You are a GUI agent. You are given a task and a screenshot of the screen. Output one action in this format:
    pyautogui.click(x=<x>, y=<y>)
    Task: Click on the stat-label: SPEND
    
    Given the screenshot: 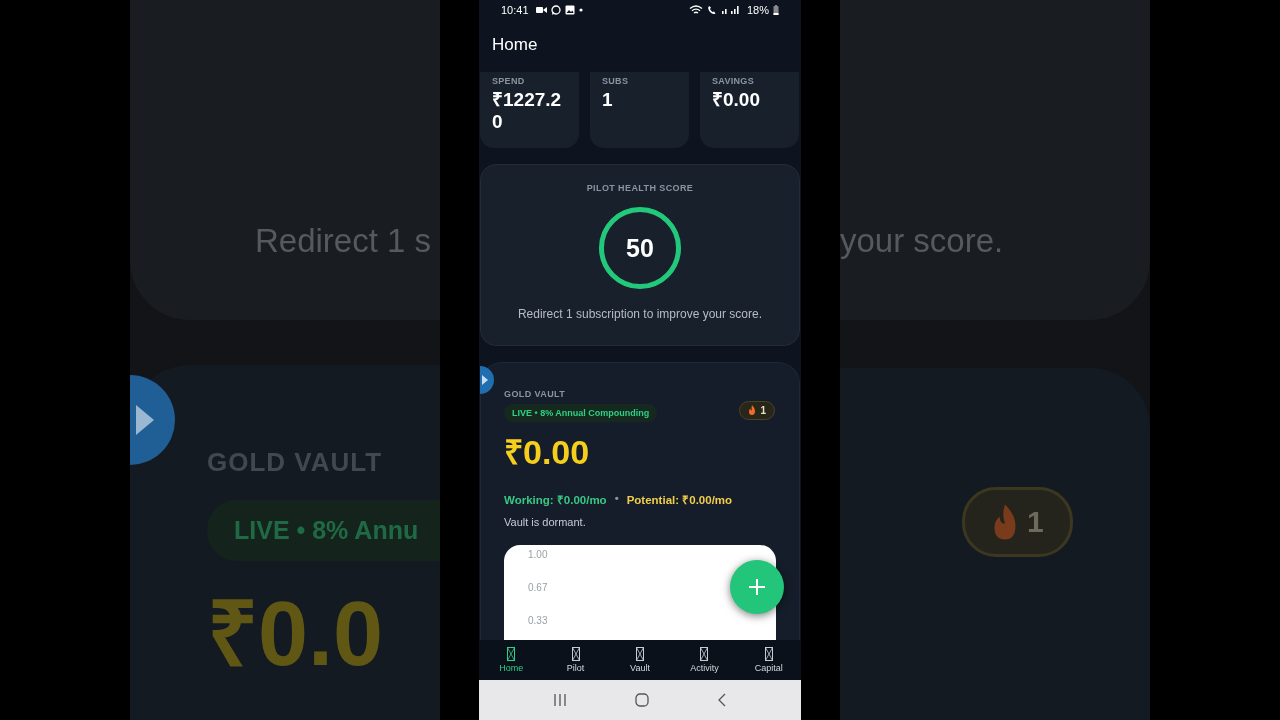 What is the action you would take?
    pyautogui.click(x=509, y=81)
    